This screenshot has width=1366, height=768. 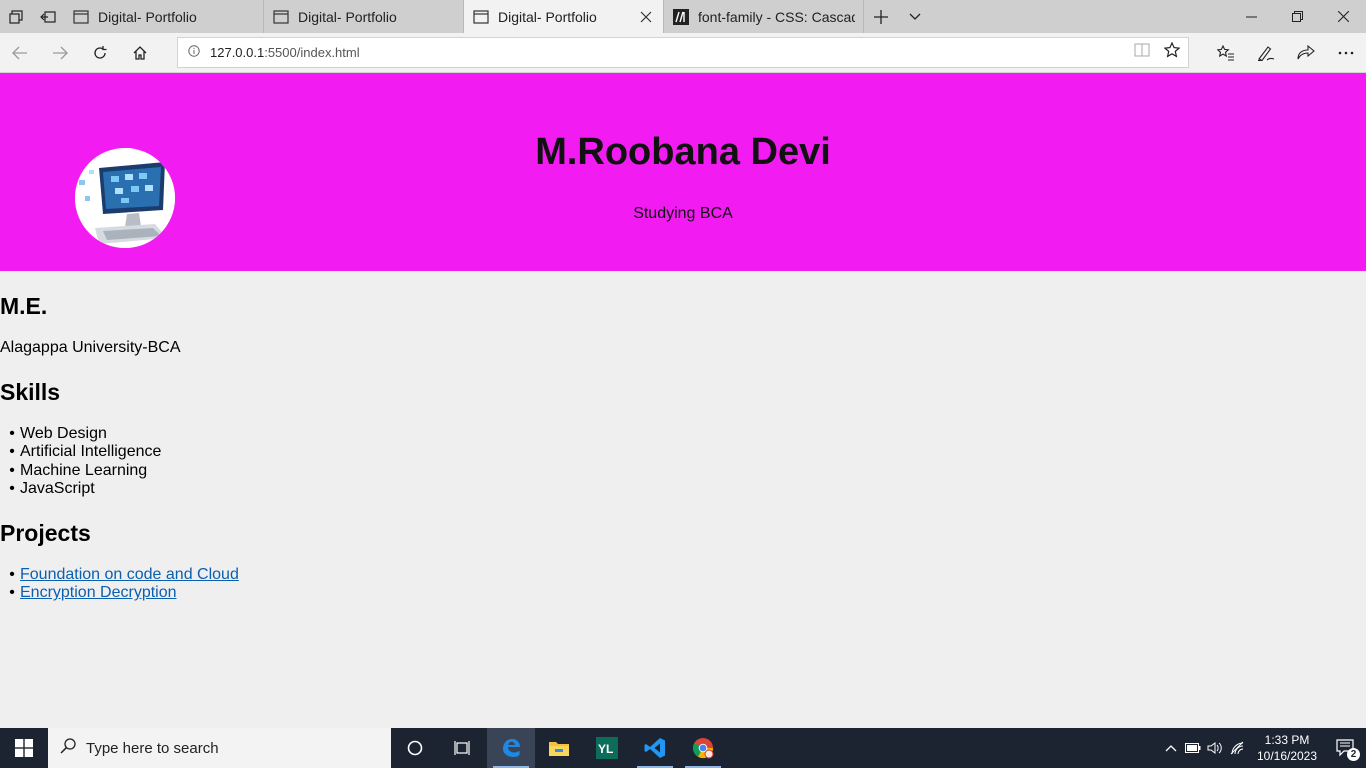 I want to click on taskbar-search-input: Type here to search, so click(x=219, y=748).